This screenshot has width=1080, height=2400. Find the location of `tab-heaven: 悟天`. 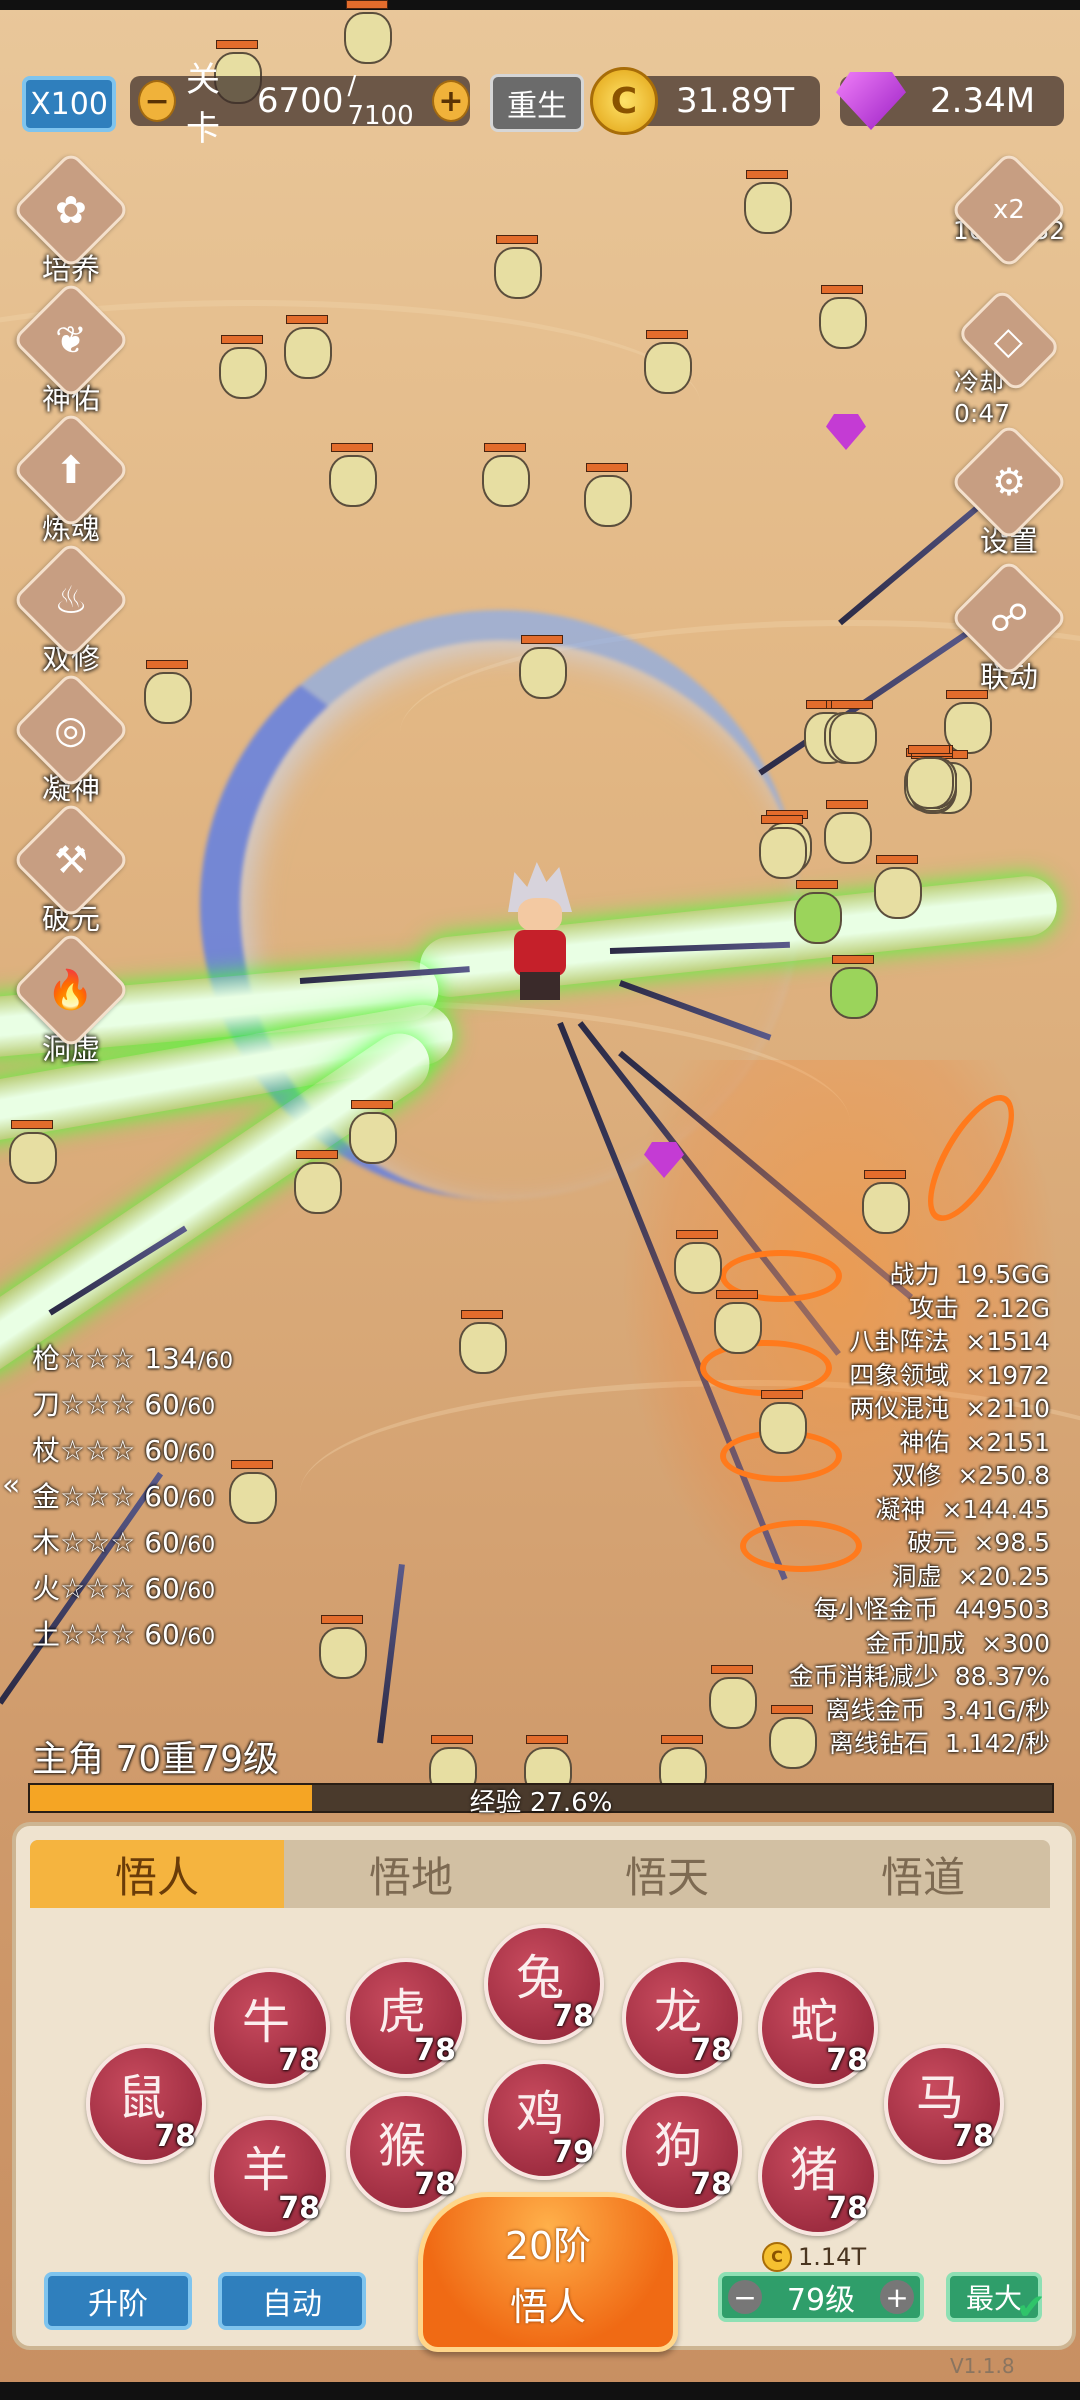

tab-heaven: 悟天 is located at coordinates (667, 1874).